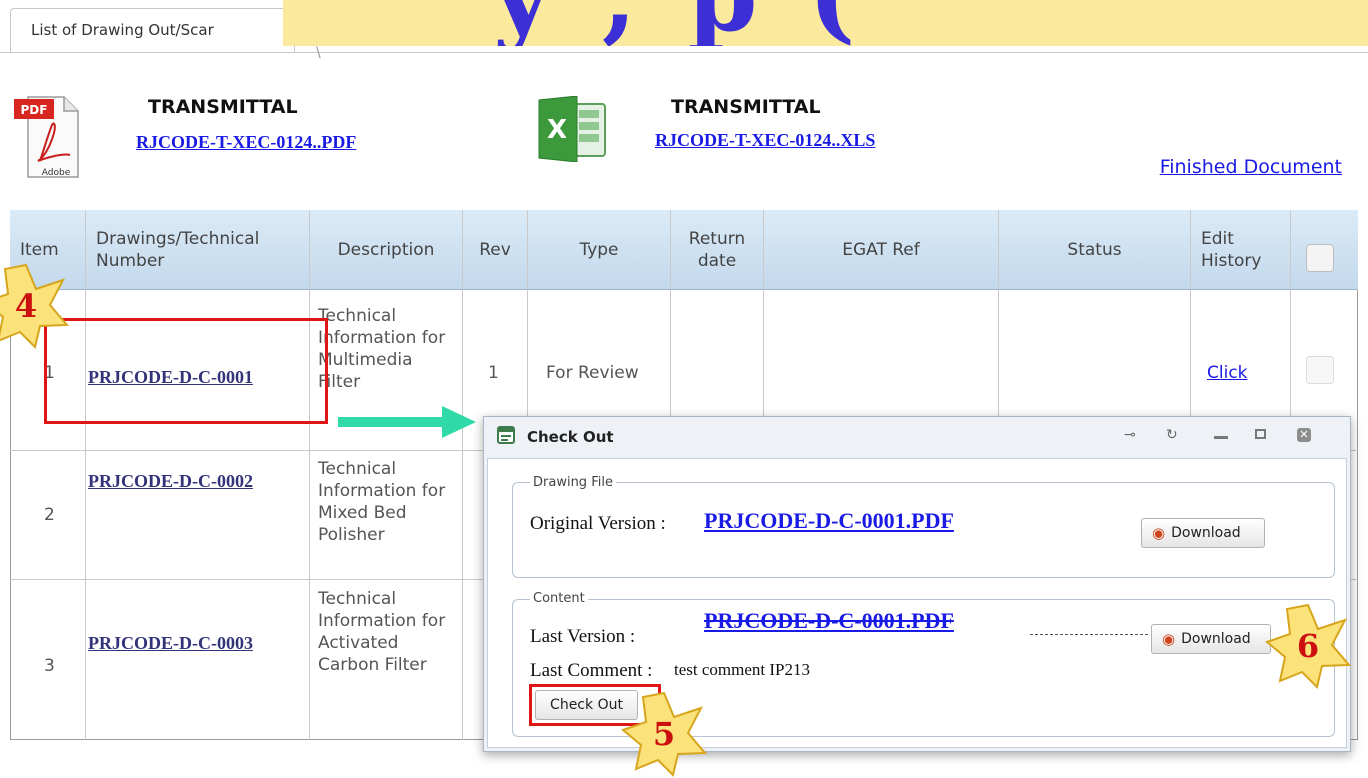 This screenshot has width=1368, height=778. I want to click on tab-edge: \, so click(318, 53).